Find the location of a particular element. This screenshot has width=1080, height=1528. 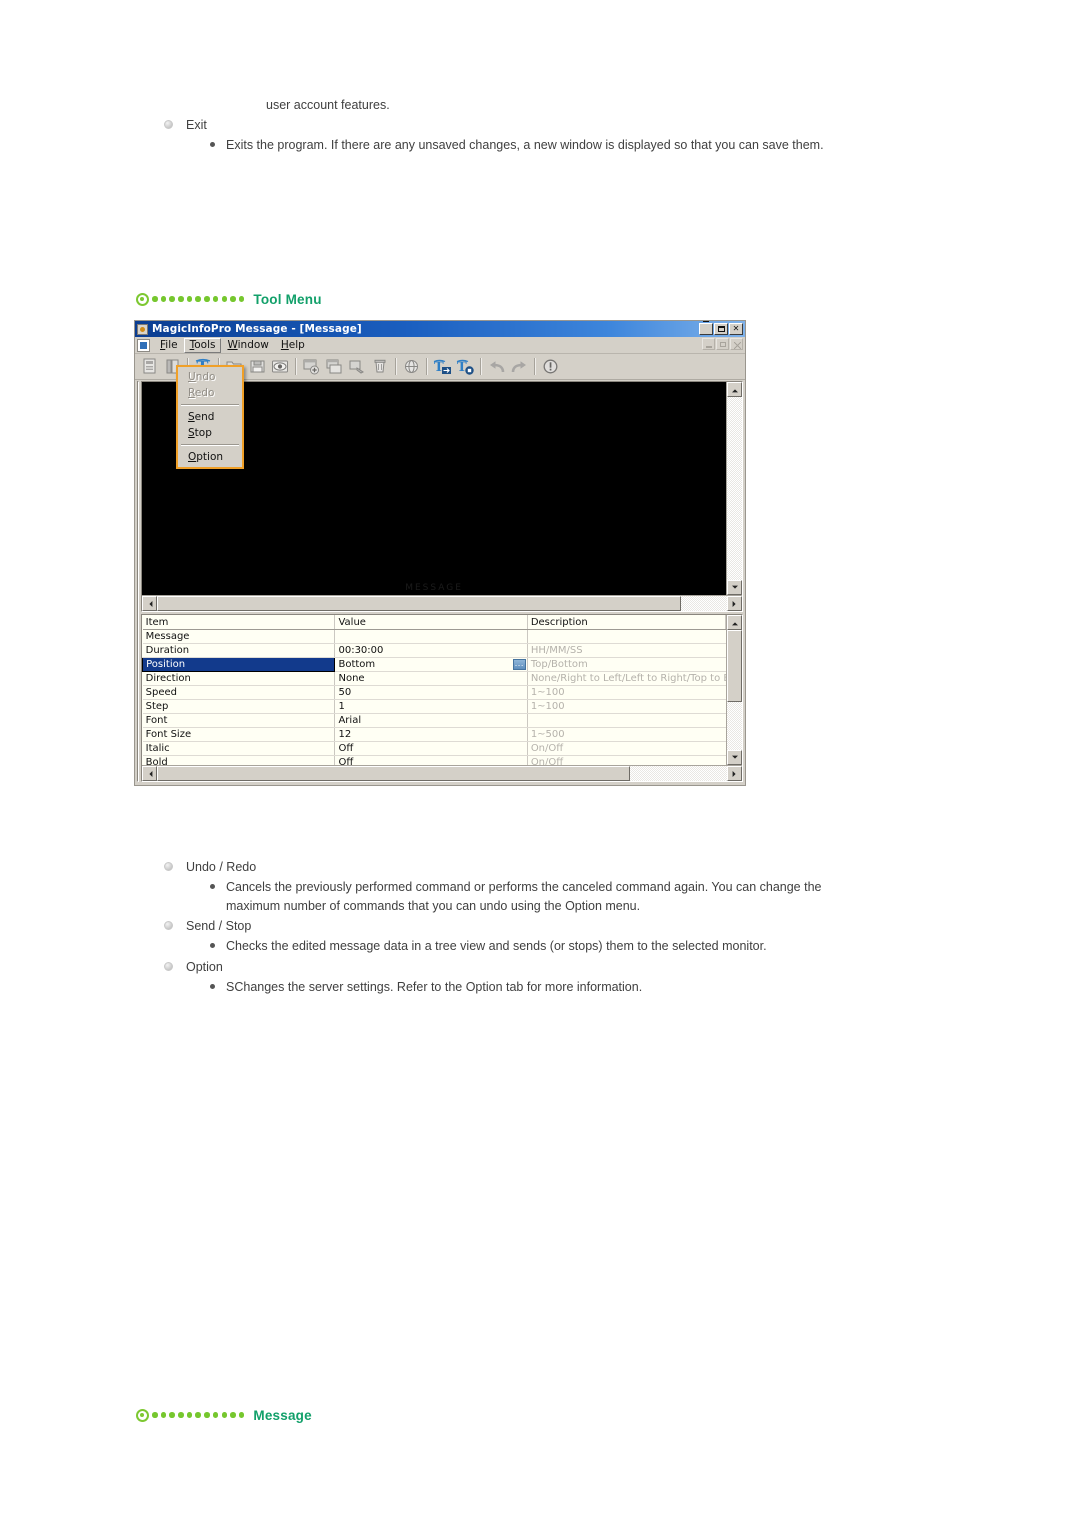

mdi-minimize-button is located at coordinates (708, 344).